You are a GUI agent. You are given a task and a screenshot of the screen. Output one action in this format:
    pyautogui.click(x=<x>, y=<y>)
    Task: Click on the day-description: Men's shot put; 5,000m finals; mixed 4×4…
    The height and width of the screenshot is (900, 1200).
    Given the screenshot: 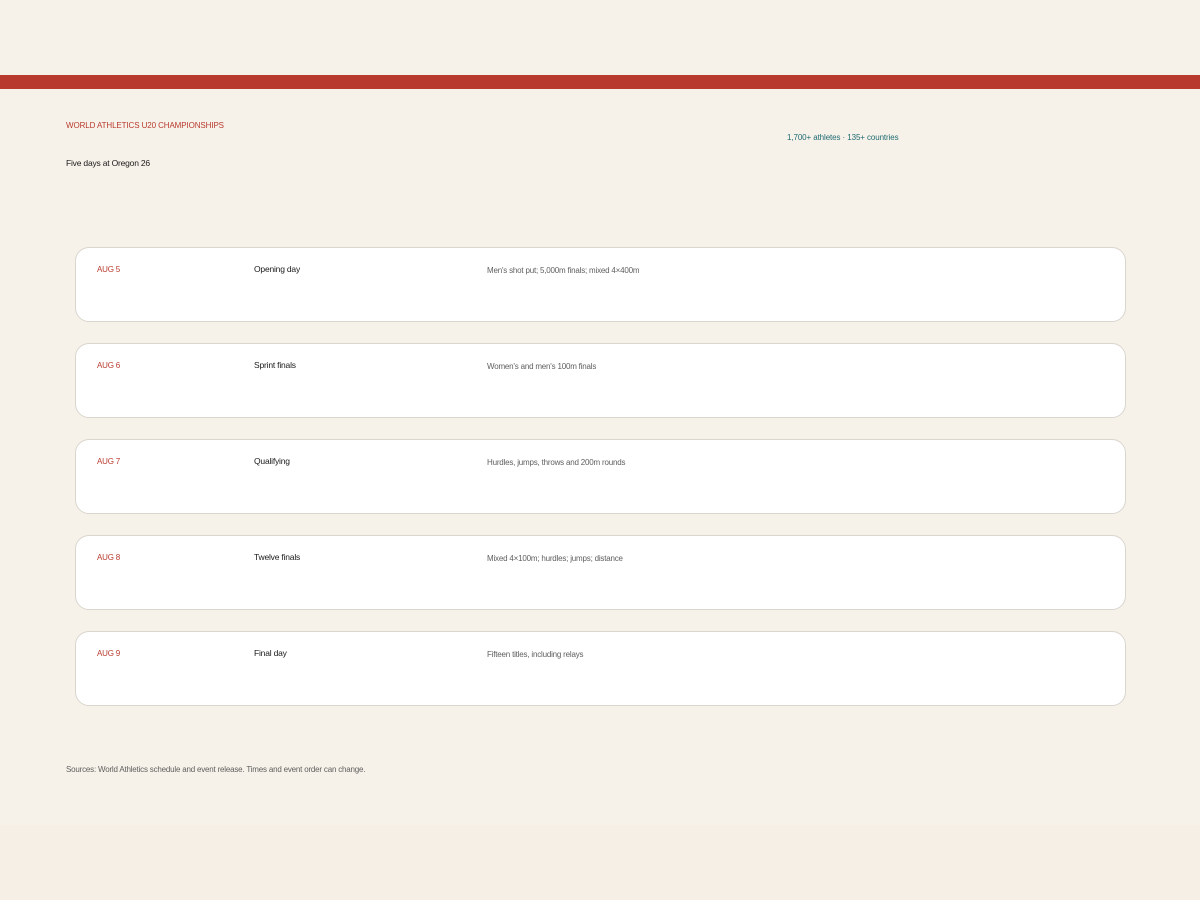 What is the action you would take?
    pyautogui.click(x=563, y=270)
    